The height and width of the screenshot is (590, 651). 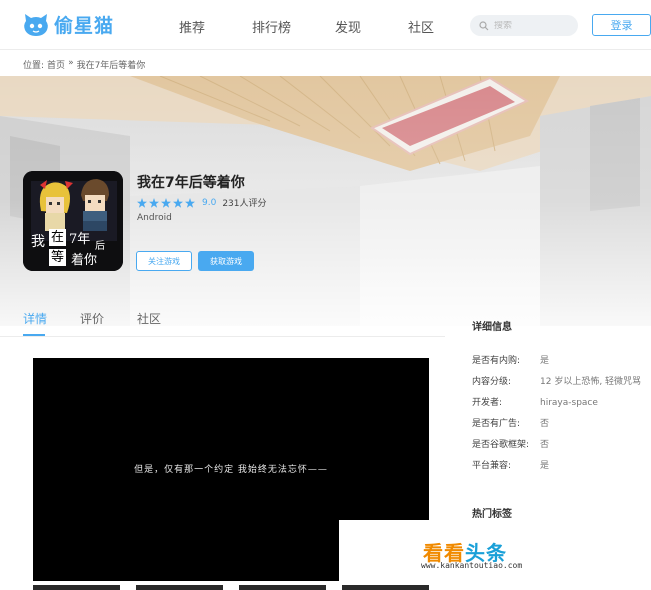 What do you see at coordinates (484, 25) in the screenshot?
I see `search-icon` at bounding box center [484, 25].